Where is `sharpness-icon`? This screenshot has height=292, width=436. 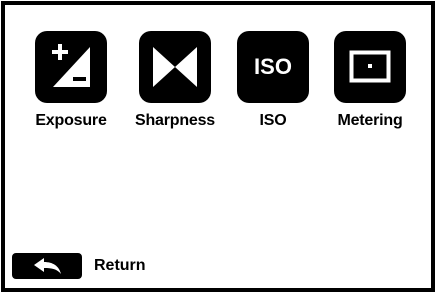
sharpness-icon is located at coordinates (175, 67).